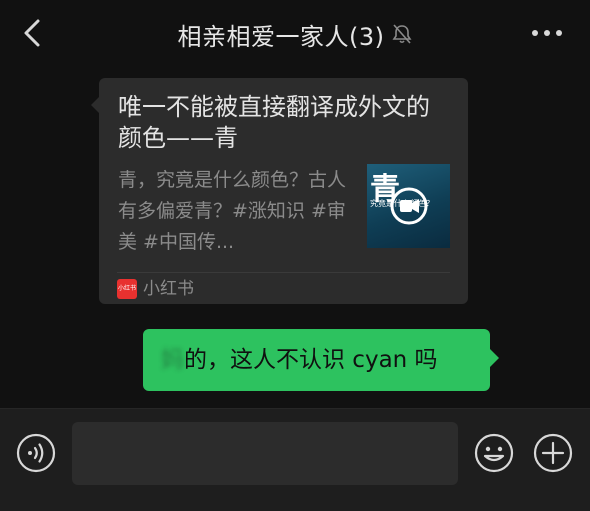 This screenshot has width=590, height=511. What do you see at coordinates (265, 453) in the screenshot?
I see `message-input` at bounding box center [265, 453].